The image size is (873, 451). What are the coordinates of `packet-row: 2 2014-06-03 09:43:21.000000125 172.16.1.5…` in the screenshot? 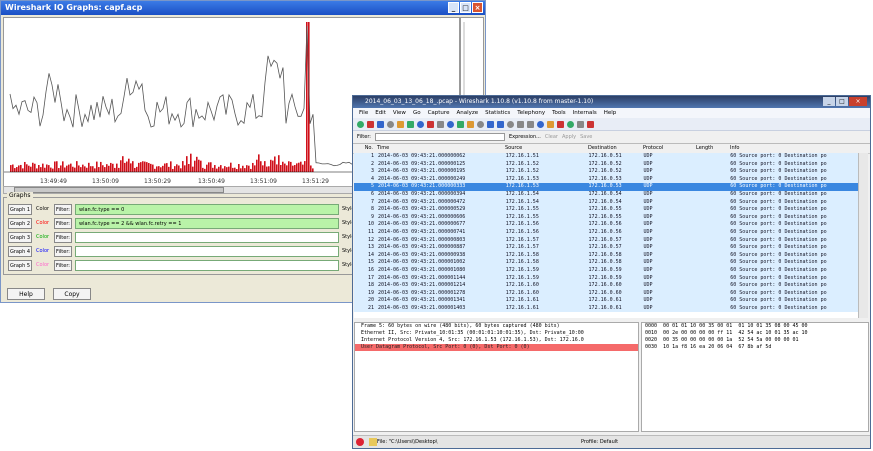 It's located at (606, 164).